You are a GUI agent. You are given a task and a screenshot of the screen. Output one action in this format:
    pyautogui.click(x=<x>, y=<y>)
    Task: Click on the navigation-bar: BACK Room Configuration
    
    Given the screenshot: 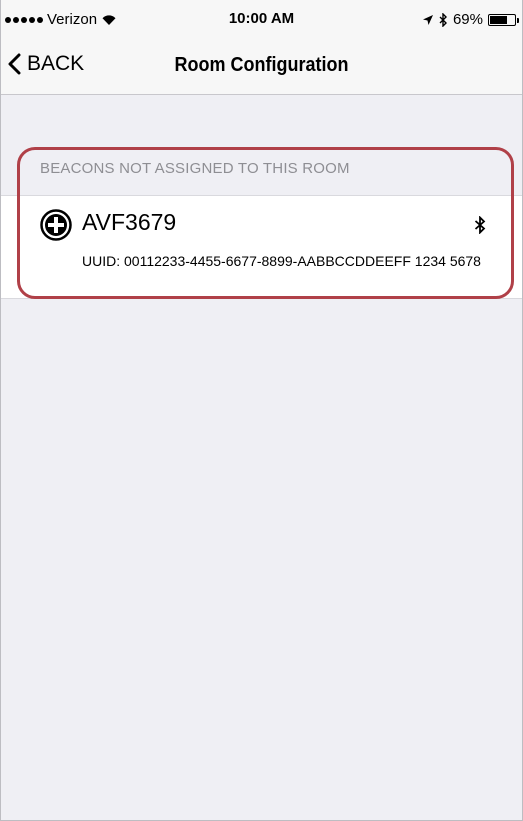 What is the action you would take?
    pyautogui.click(x=261, y=67)
    